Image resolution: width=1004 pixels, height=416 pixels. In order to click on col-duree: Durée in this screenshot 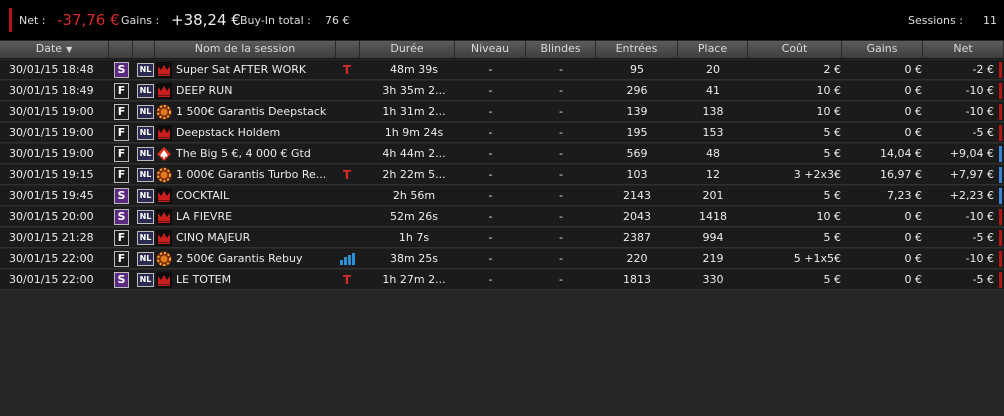, I will do `click(407, 49)`.